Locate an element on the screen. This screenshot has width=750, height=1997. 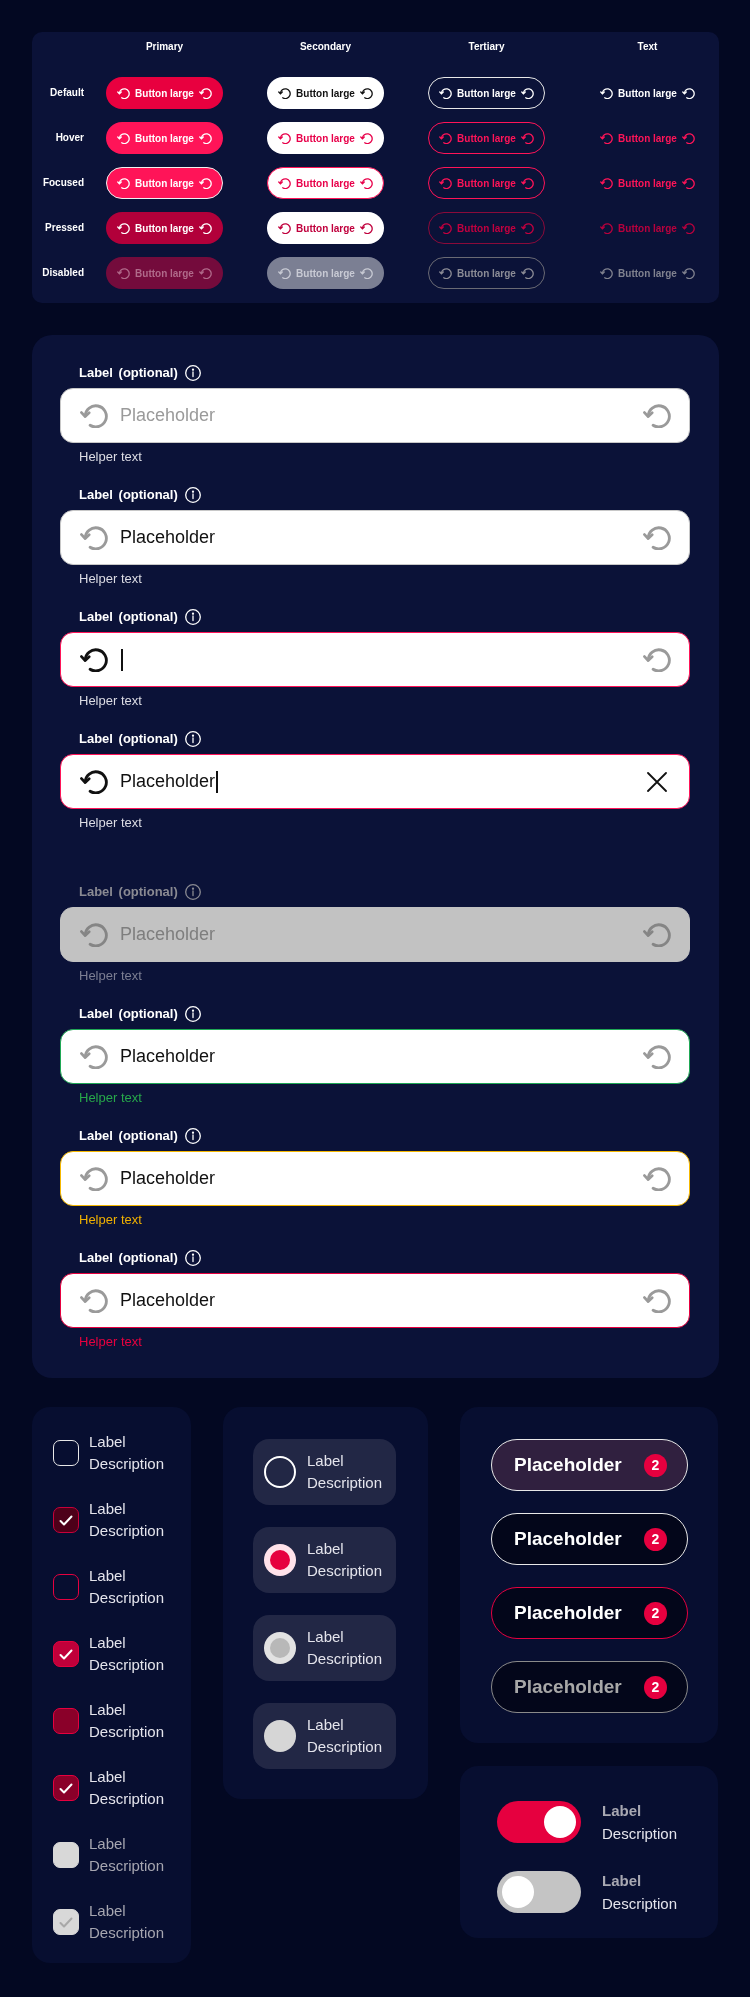
column-header: Text is located at coordinates (647, 47).